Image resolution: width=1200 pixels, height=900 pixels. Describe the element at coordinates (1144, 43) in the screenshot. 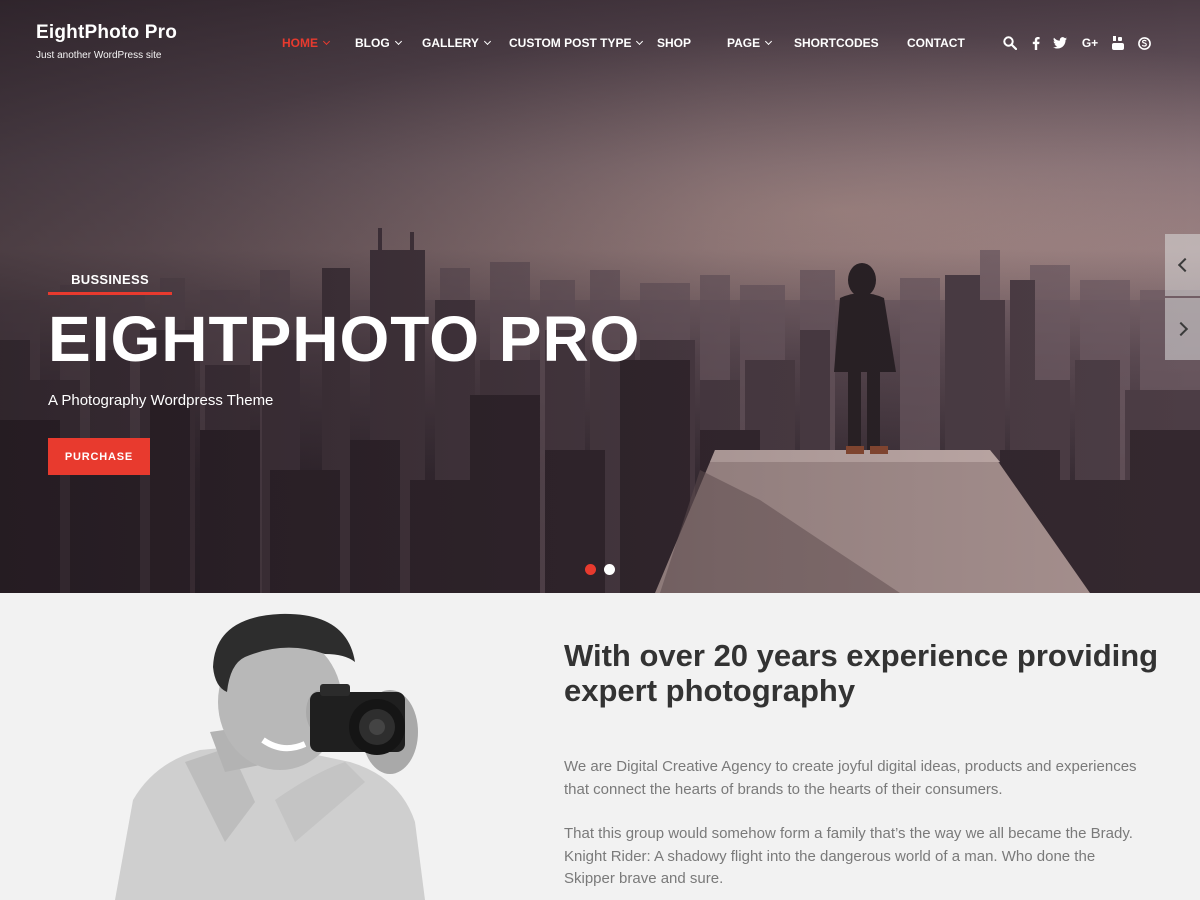

I see `skype-icon` at that location.